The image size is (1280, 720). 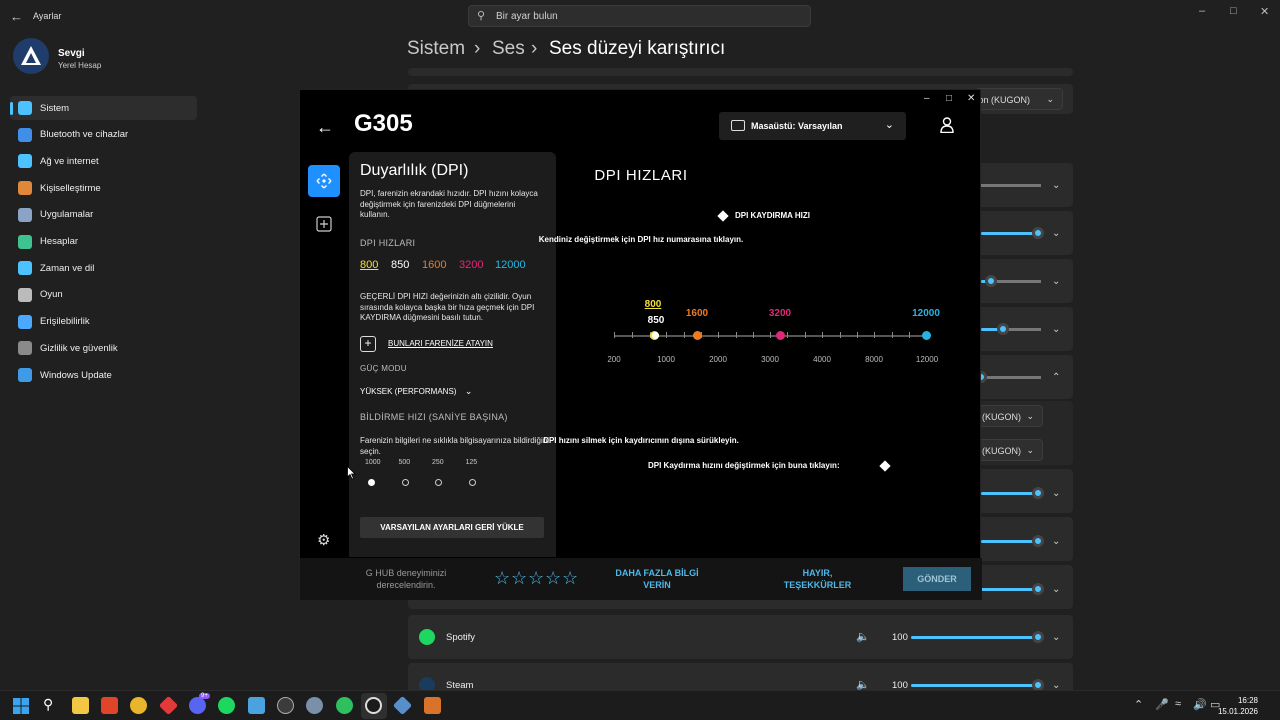 What do you see at coordinates (103, 322) in the screenshot?
I see `sidebar-item: Erişilebilirlik` at bounding box center [103, 322].